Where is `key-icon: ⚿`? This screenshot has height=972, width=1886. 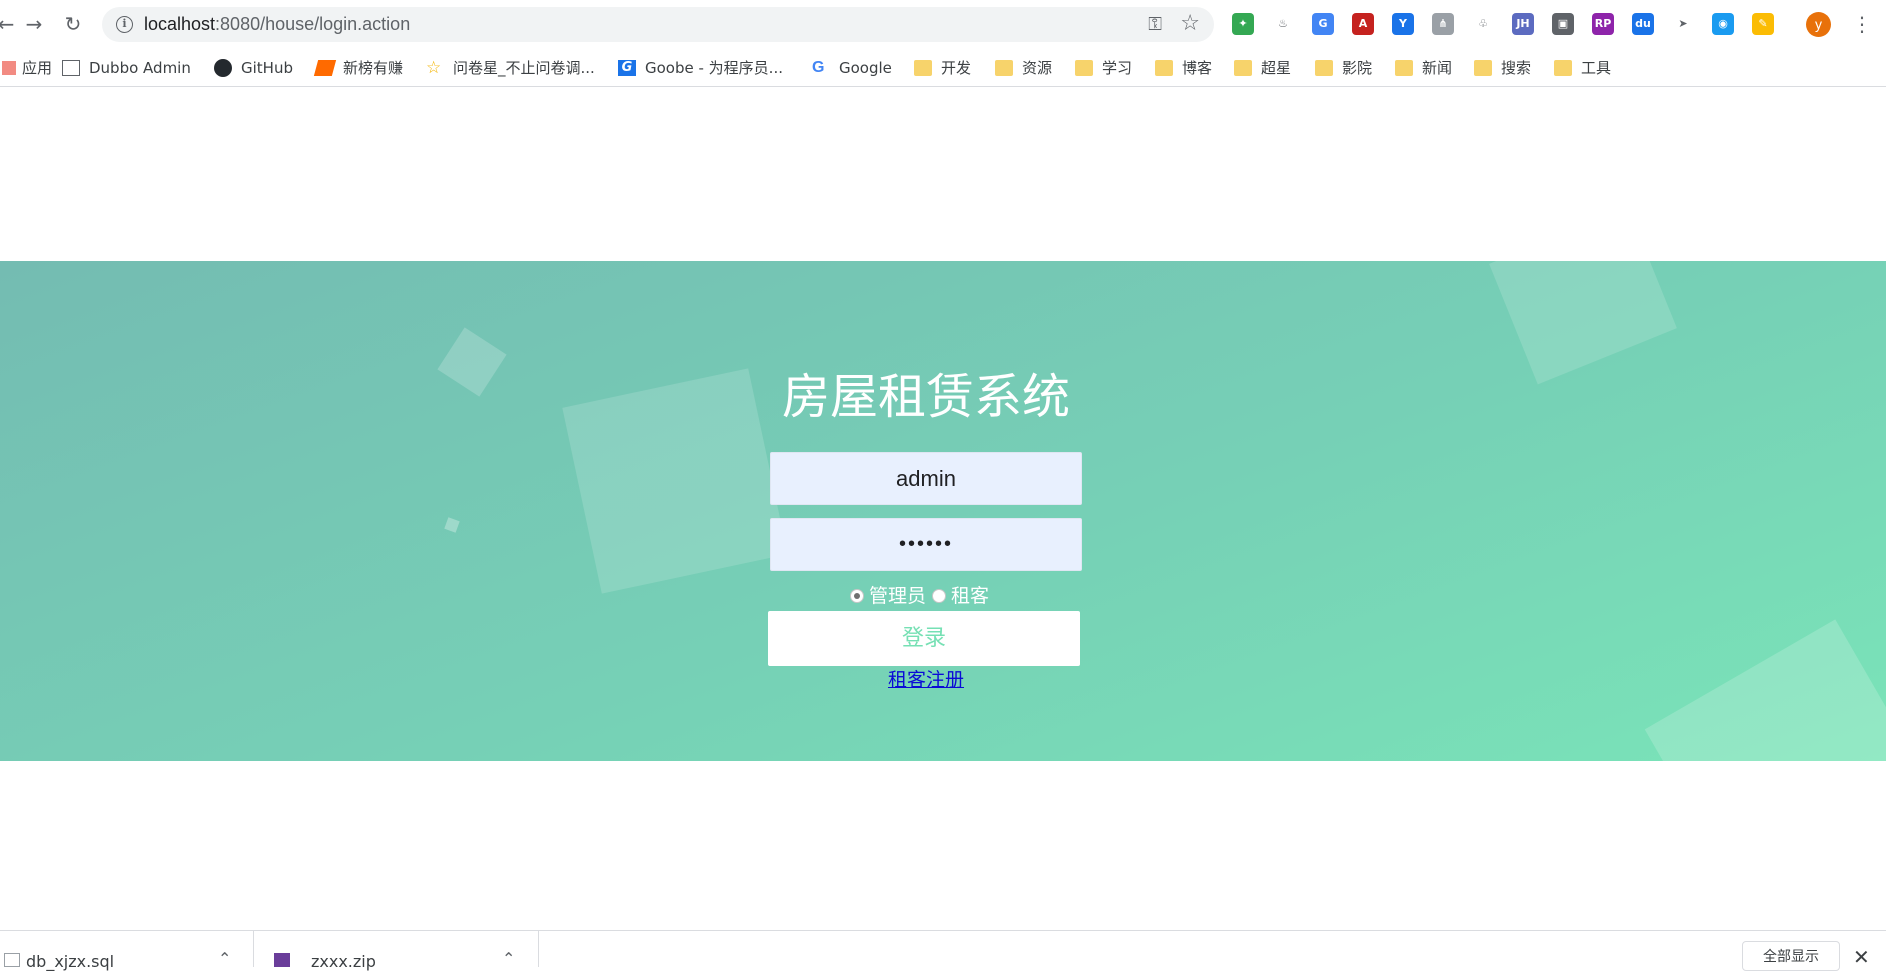
key-icon: ⚿ is located at coordinates (1155, 24).